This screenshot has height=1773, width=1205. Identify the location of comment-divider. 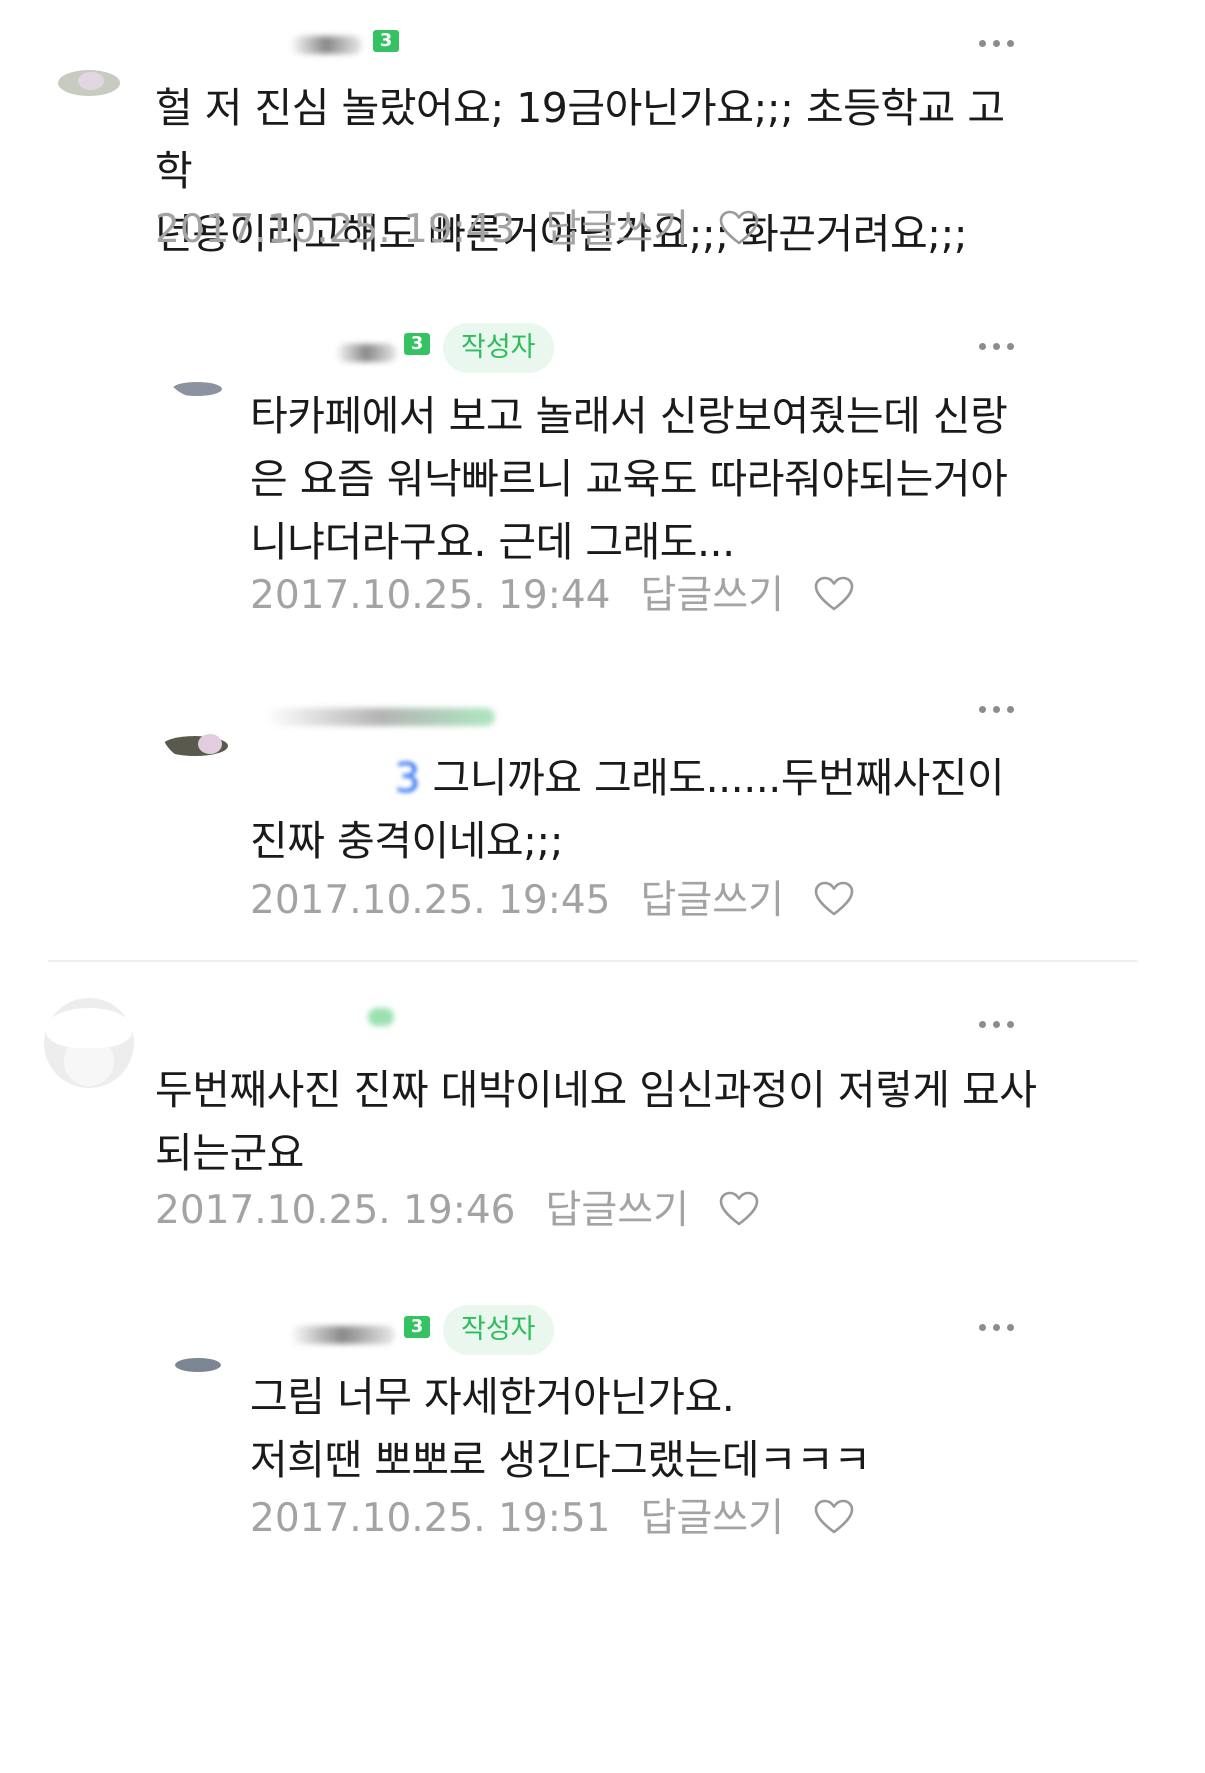
(593, 961).